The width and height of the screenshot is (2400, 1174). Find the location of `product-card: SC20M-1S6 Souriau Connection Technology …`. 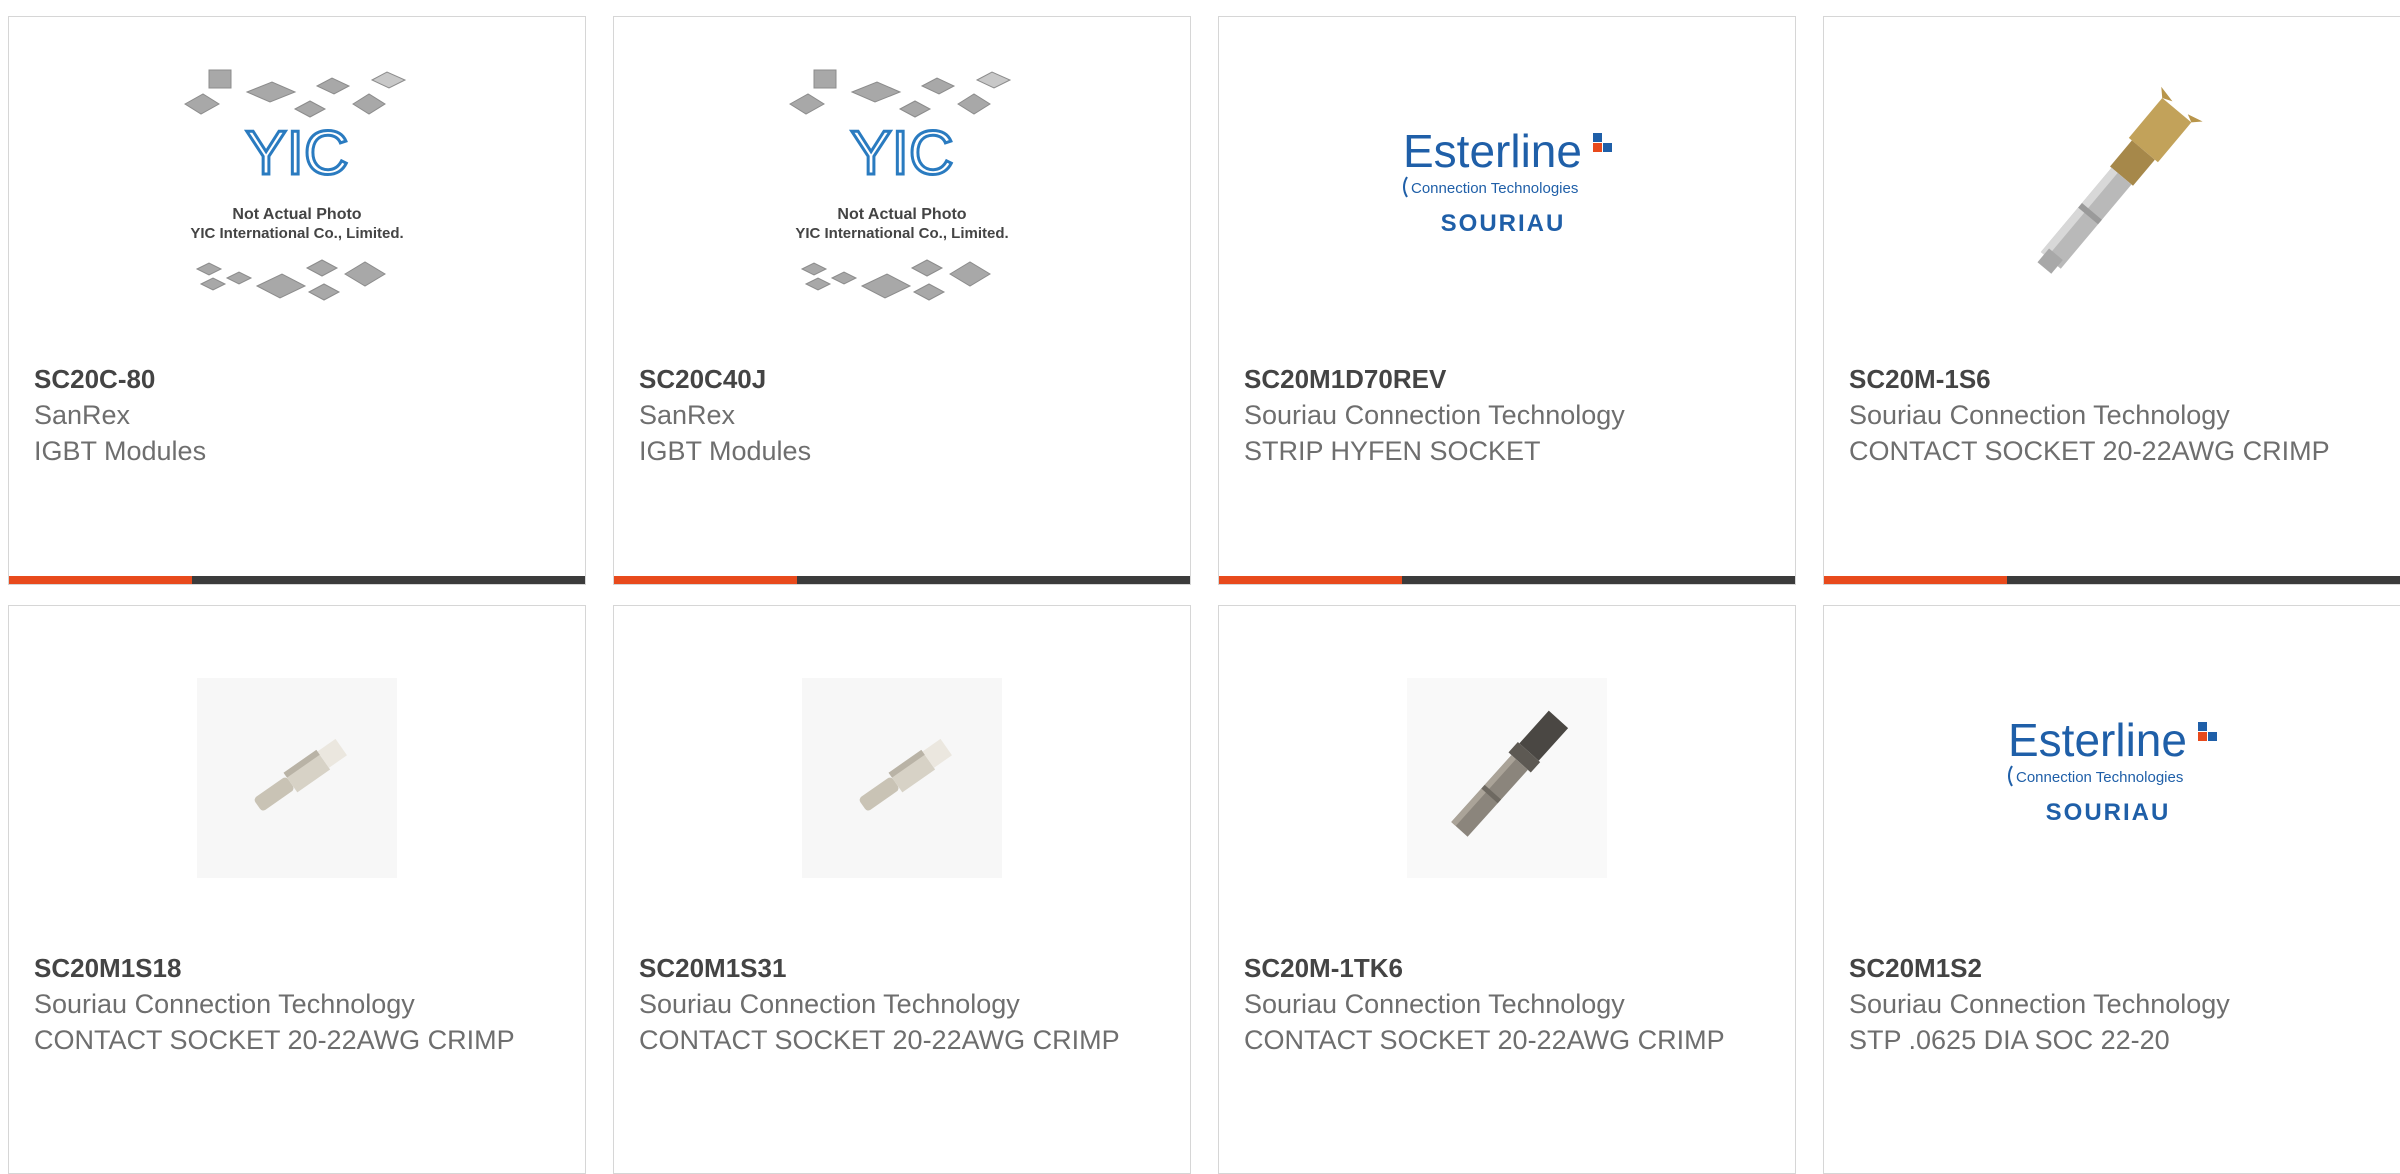

product-card: SC20M-1S6 Souriau Connection Technology … is located at coordinates (2111, 300).